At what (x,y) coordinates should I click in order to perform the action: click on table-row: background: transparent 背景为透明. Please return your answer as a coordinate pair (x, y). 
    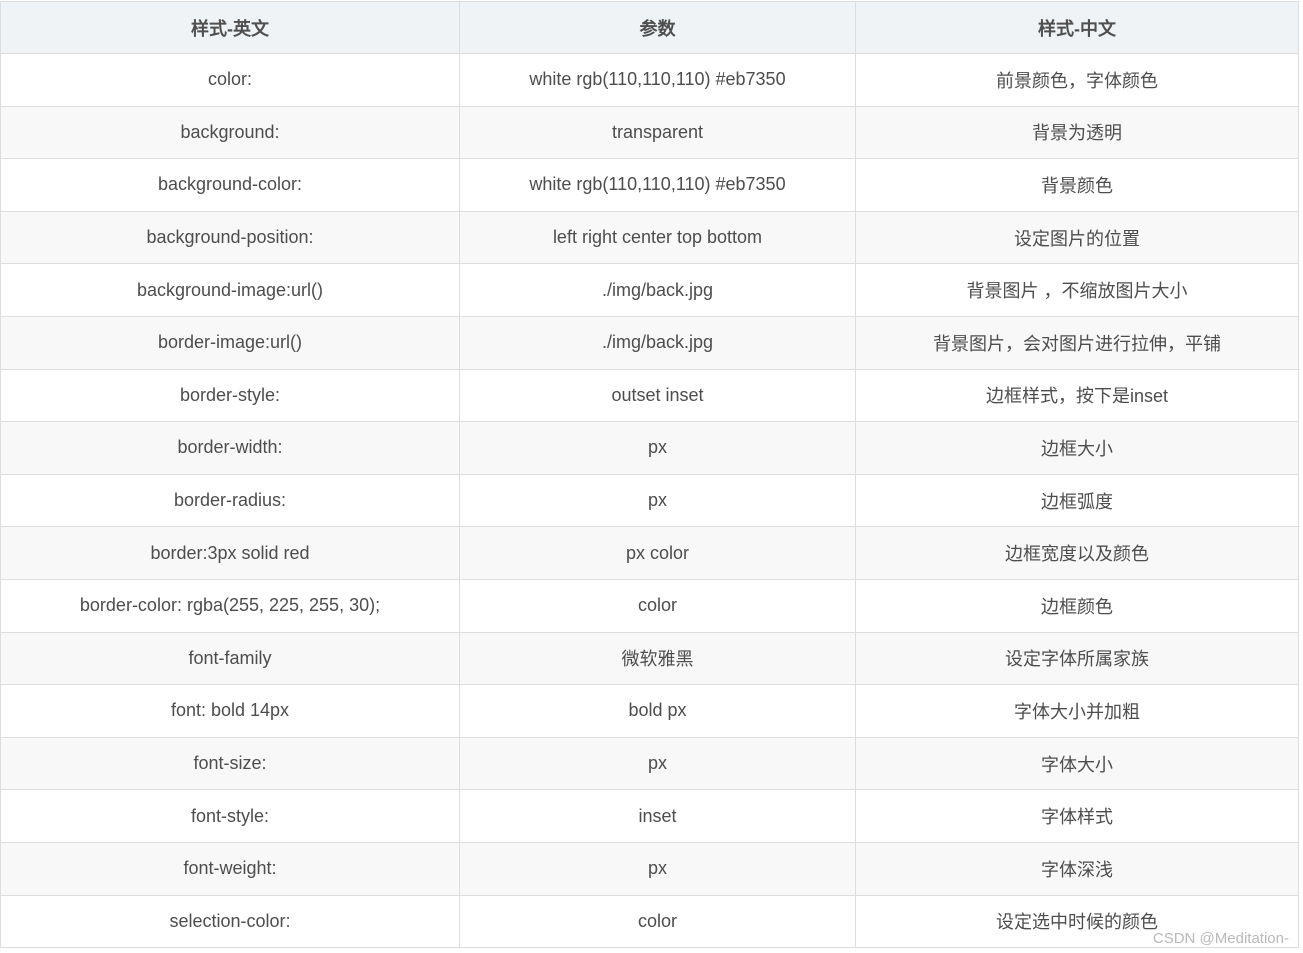
    Looking at the image, I should click on (649, 132).